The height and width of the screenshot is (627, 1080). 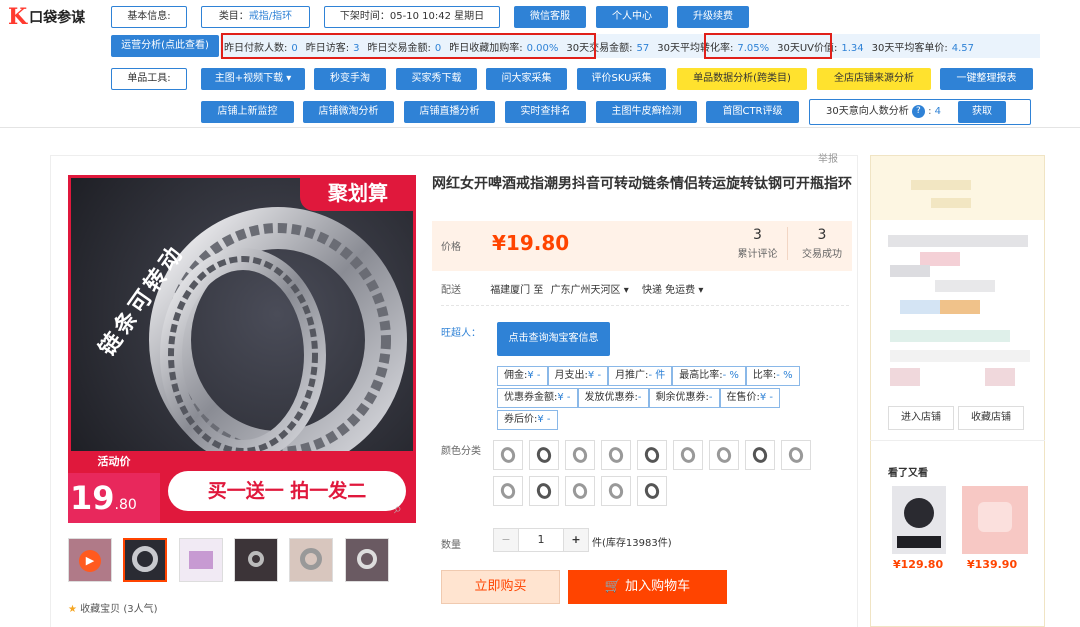 What do you see at coordinates (53, 17) in the screenshot?
I see `logo: K 口袋参谋` at bounding box center [53, 17].